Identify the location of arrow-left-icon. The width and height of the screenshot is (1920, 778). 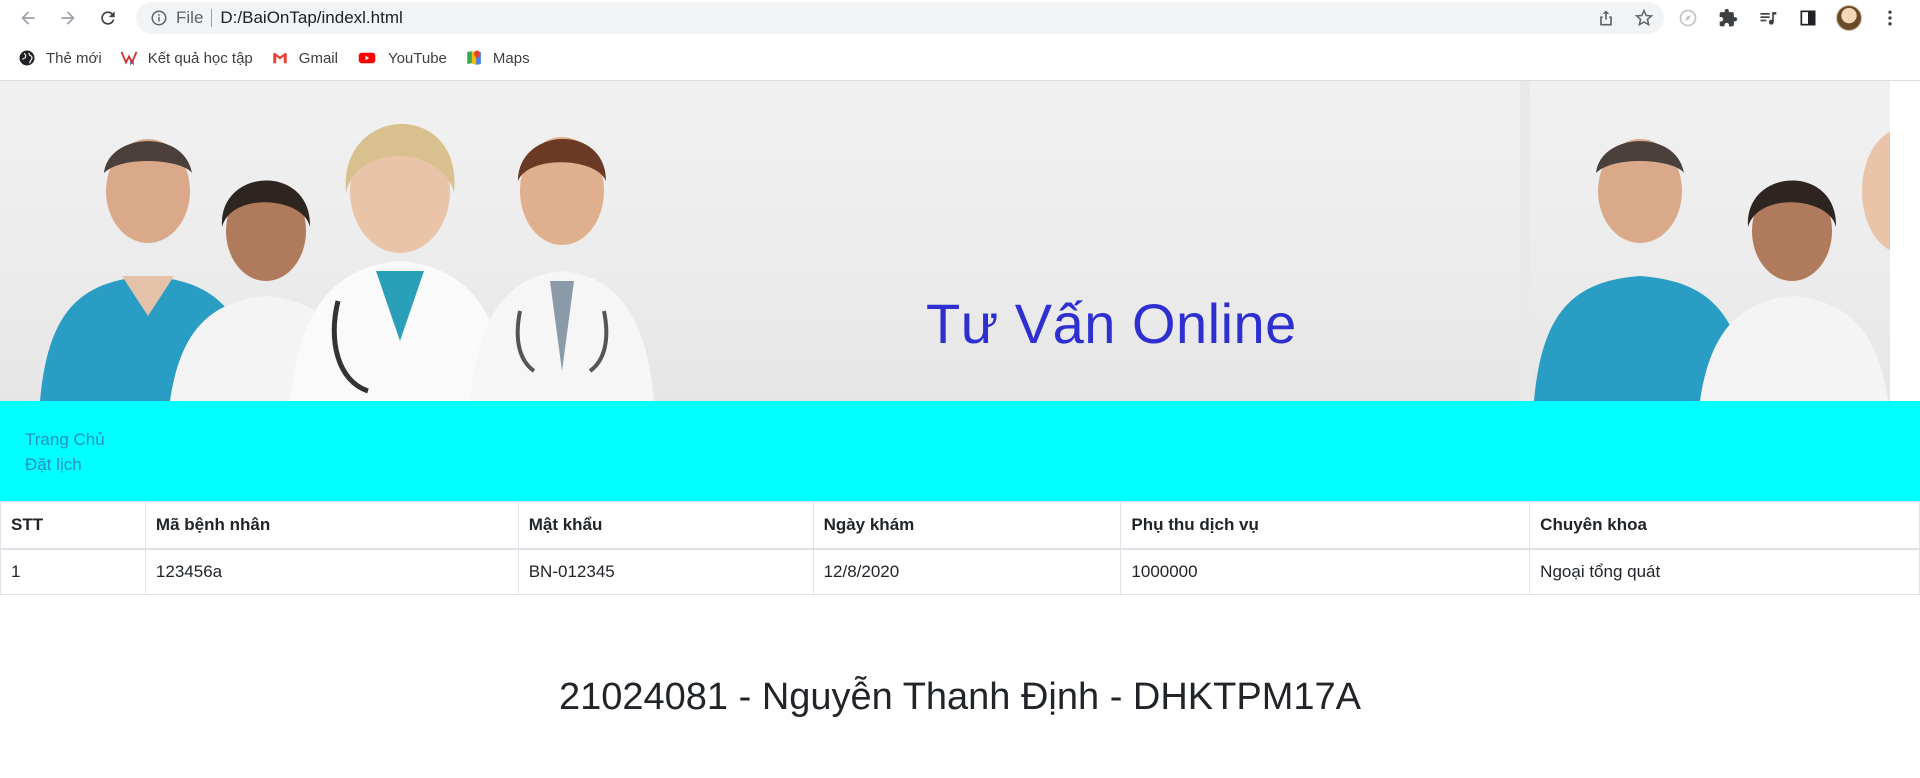
(28, 18).